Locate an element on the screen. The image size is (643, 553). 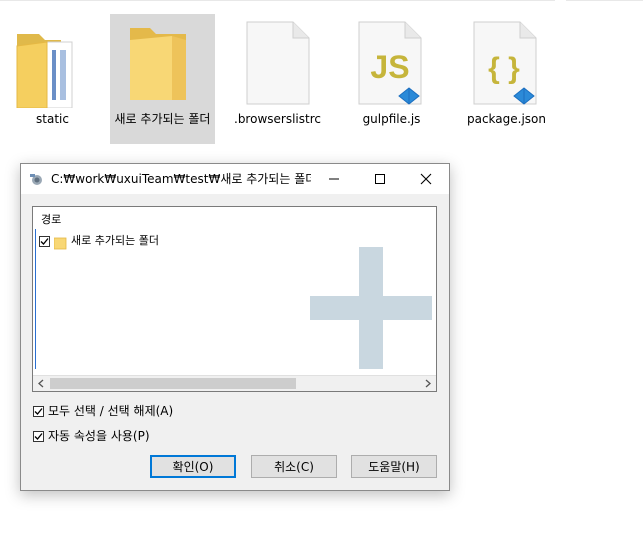
file-item-gulpfile: JS gulpfile.js is located at coordinates (391, 79).